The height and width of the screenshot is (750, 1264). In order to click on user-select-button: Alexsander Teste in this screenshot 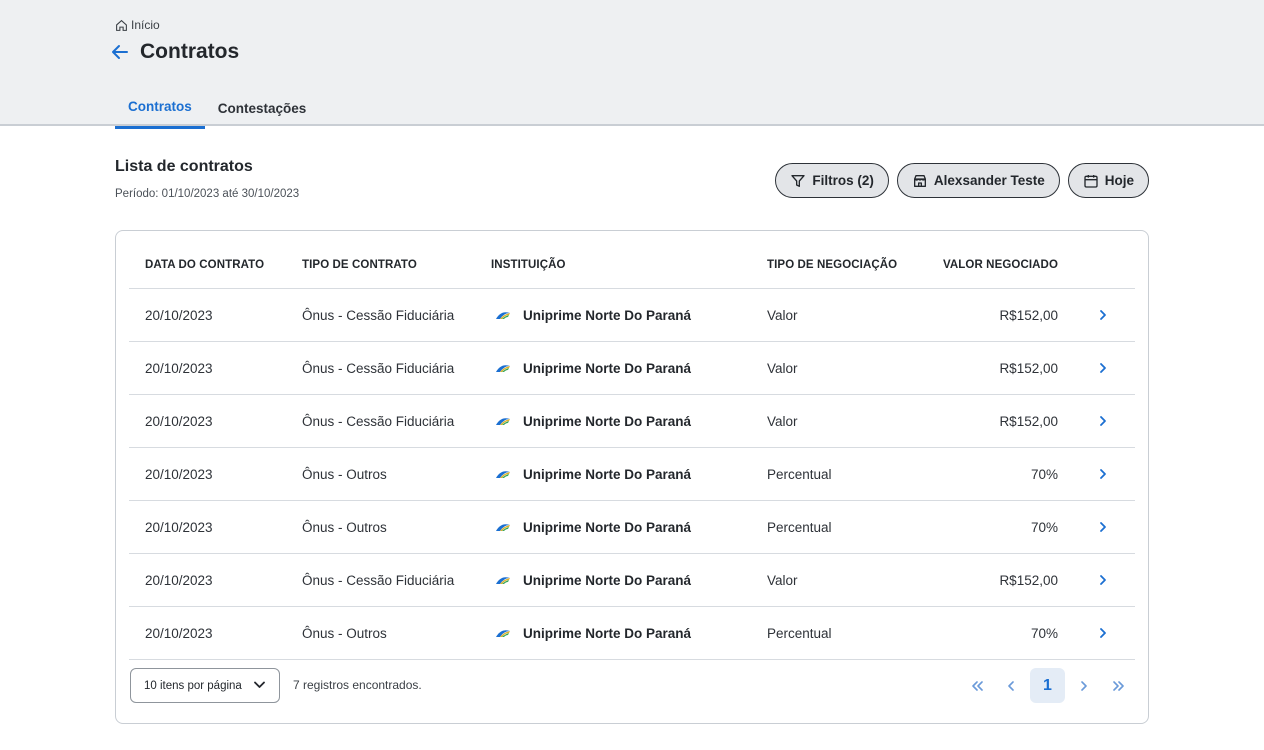, I will do `click(978, 180)`.